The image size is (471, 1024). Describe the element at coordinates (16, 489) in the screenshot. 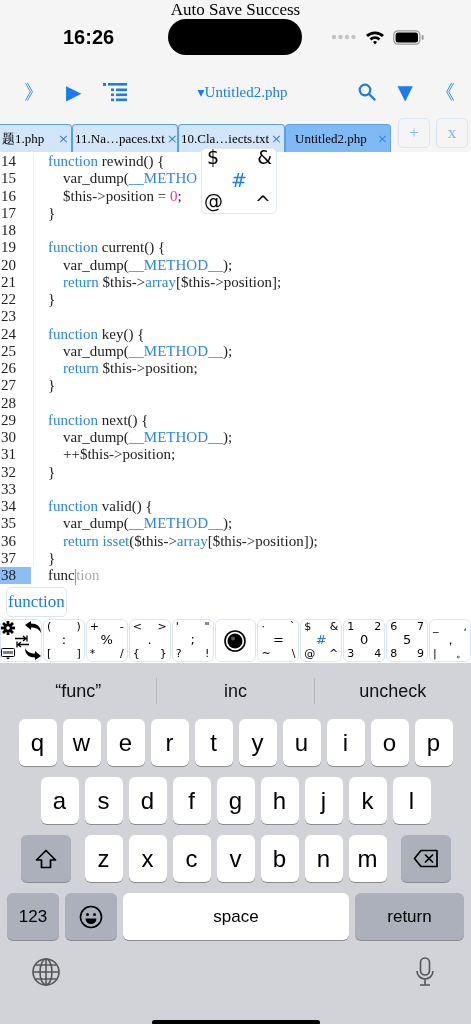

I see `line-number: 33` at that location.